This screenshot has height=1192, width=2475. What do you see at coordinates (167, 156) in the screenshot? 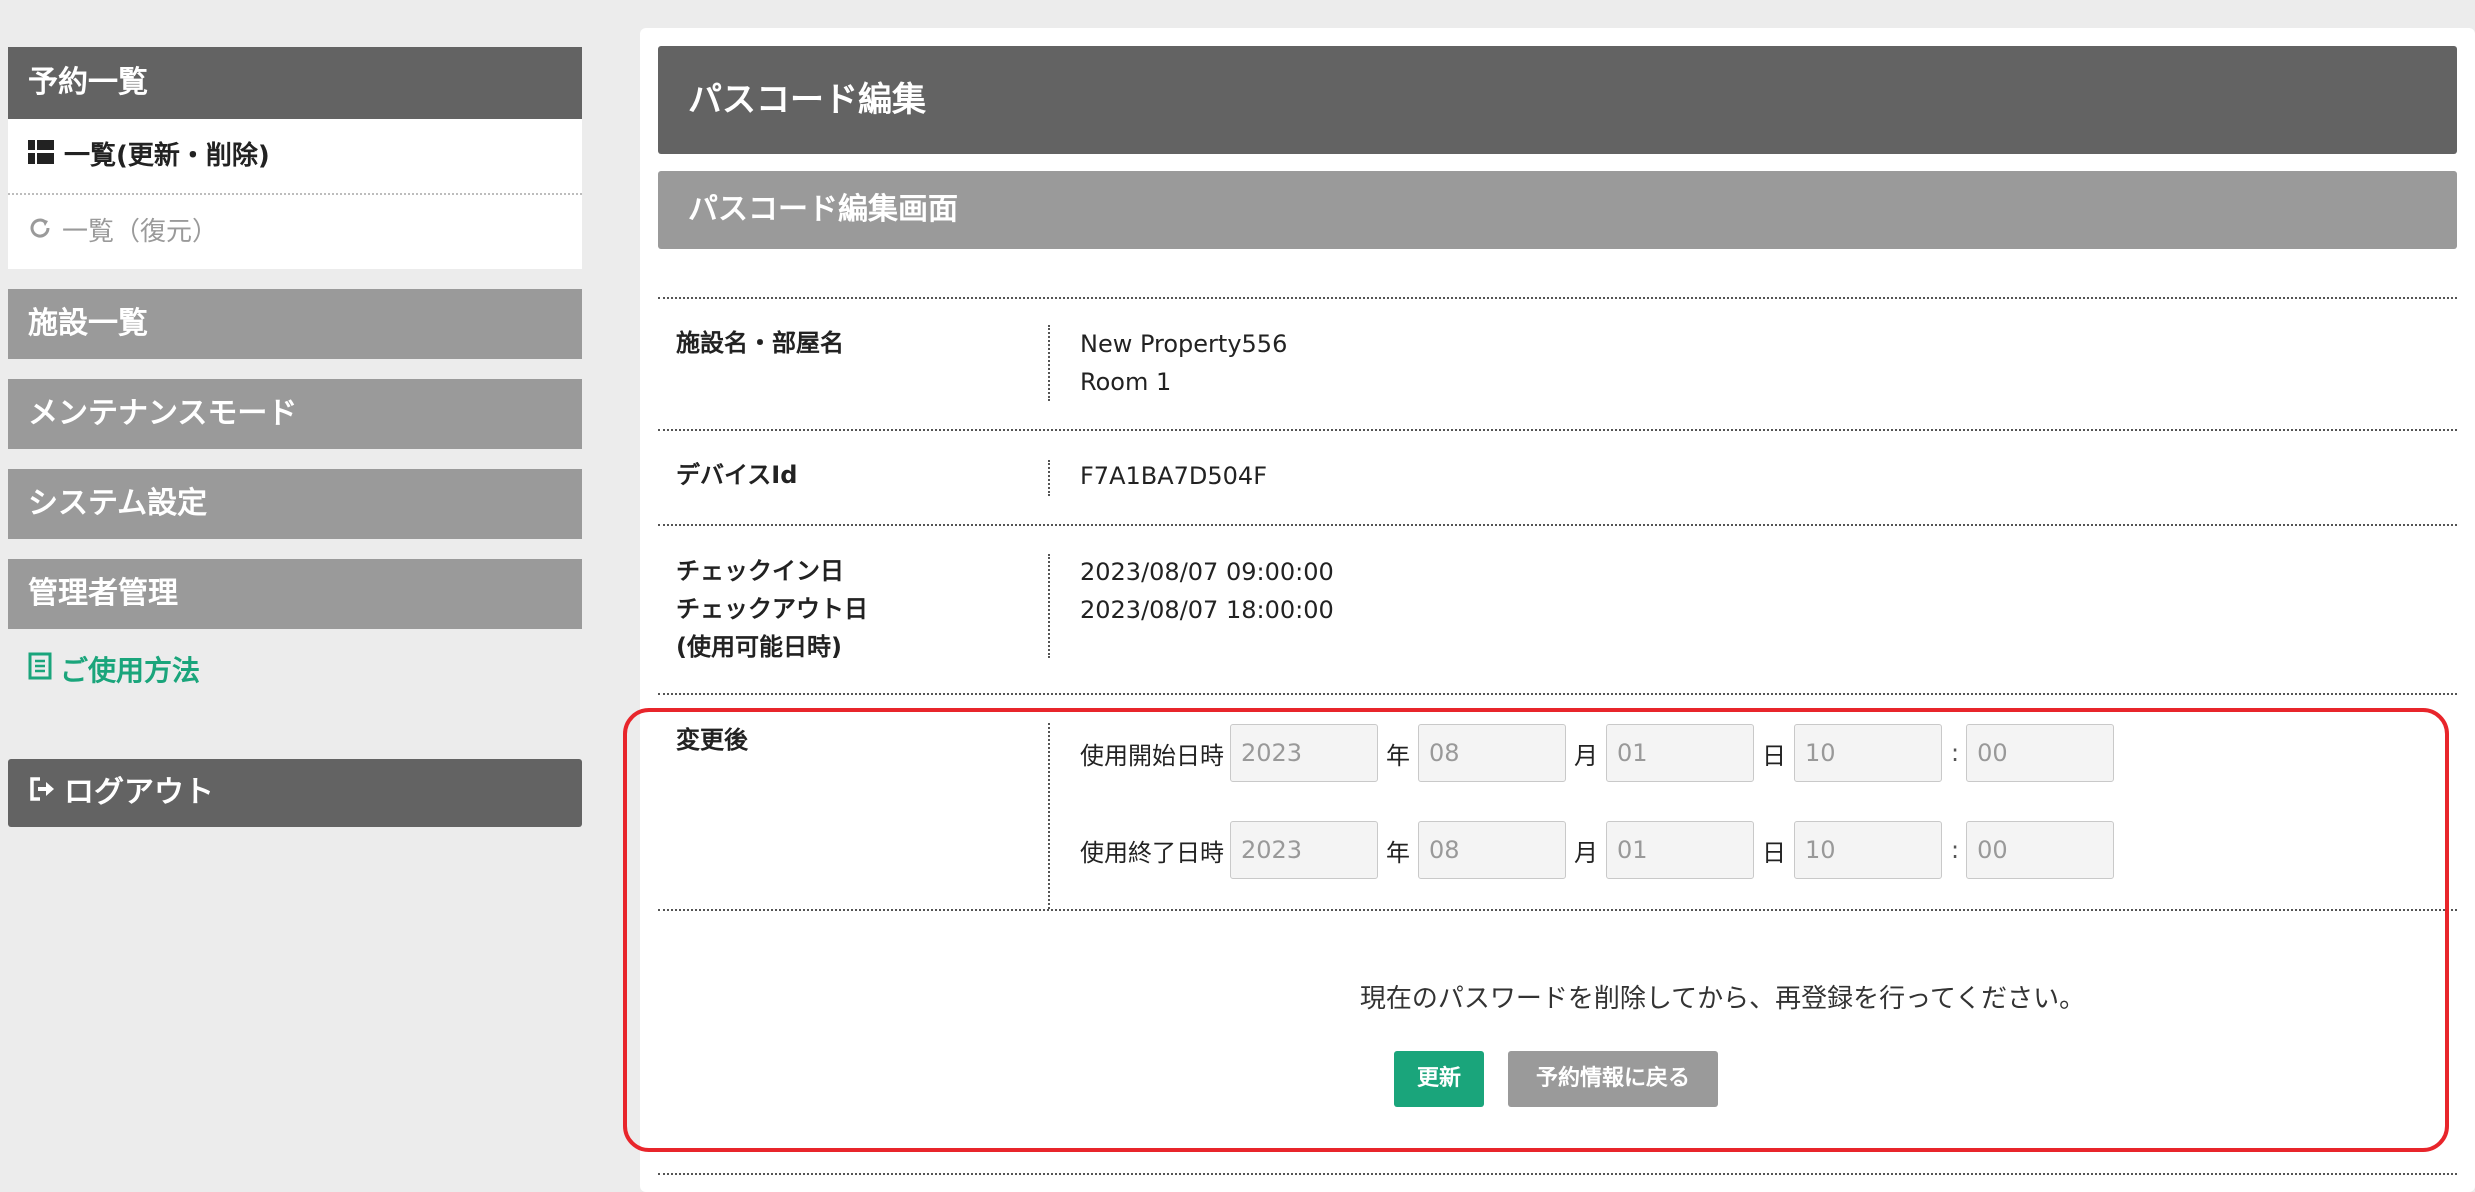
I see `sidebar-item-label: 一覧(更新・削除)` at bounding box center [167, 156].